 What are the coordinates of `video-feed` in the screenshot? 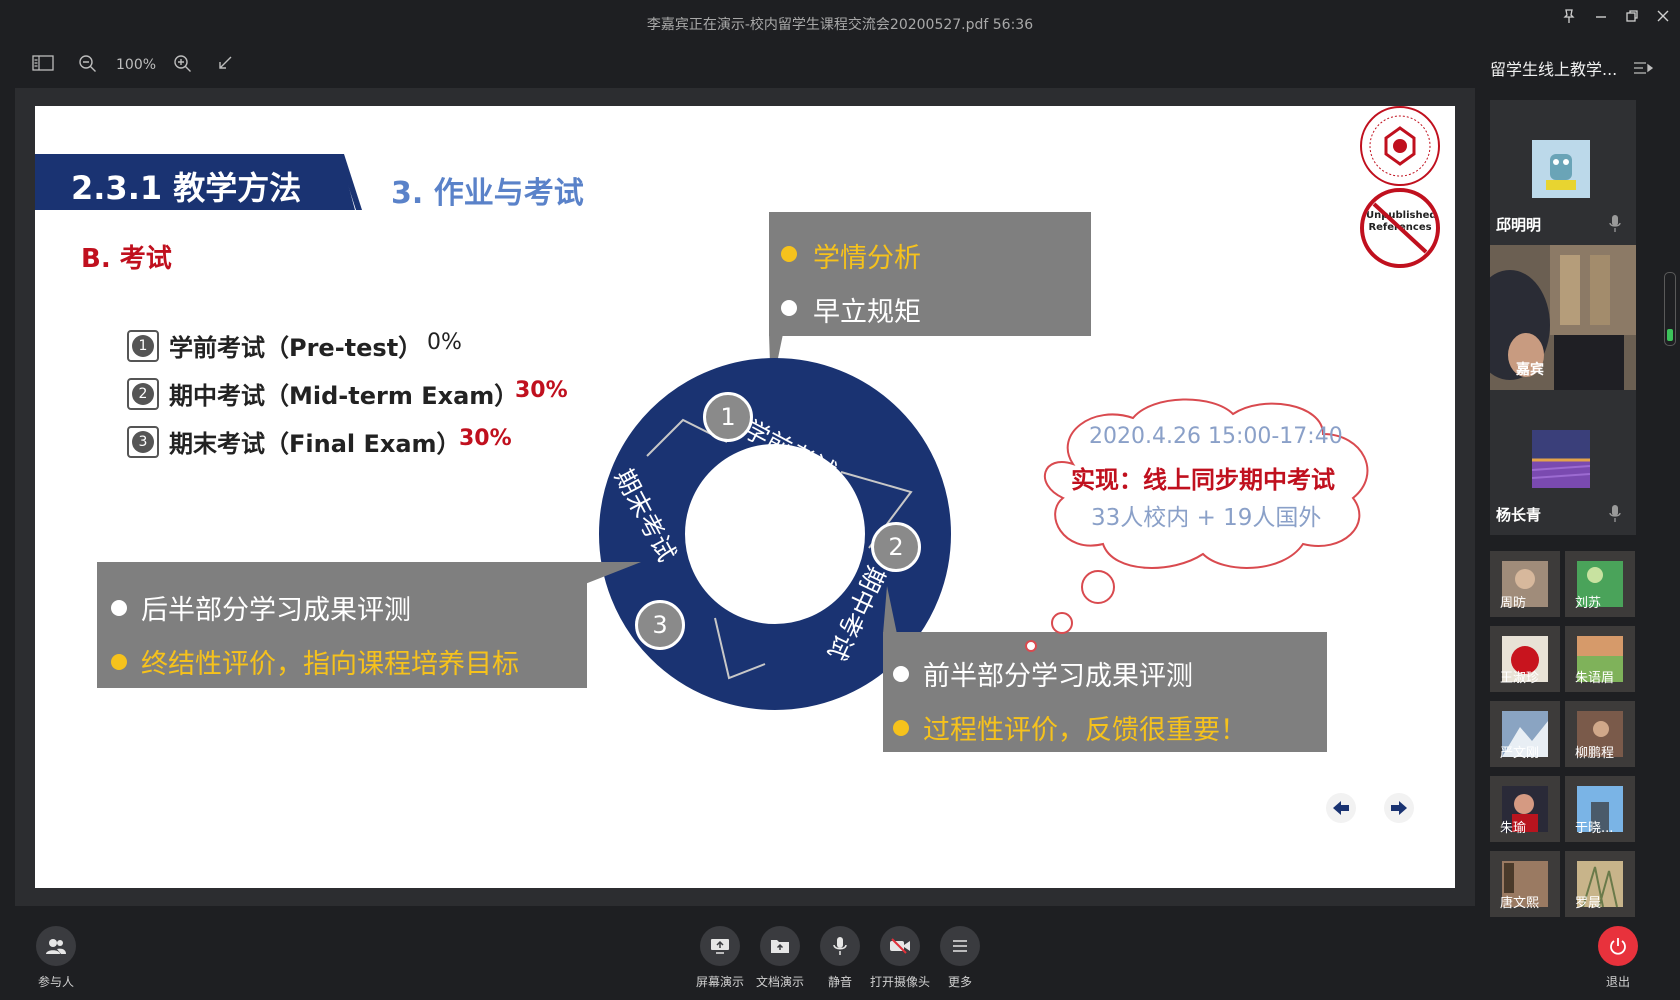 It's located at (1563, 317).